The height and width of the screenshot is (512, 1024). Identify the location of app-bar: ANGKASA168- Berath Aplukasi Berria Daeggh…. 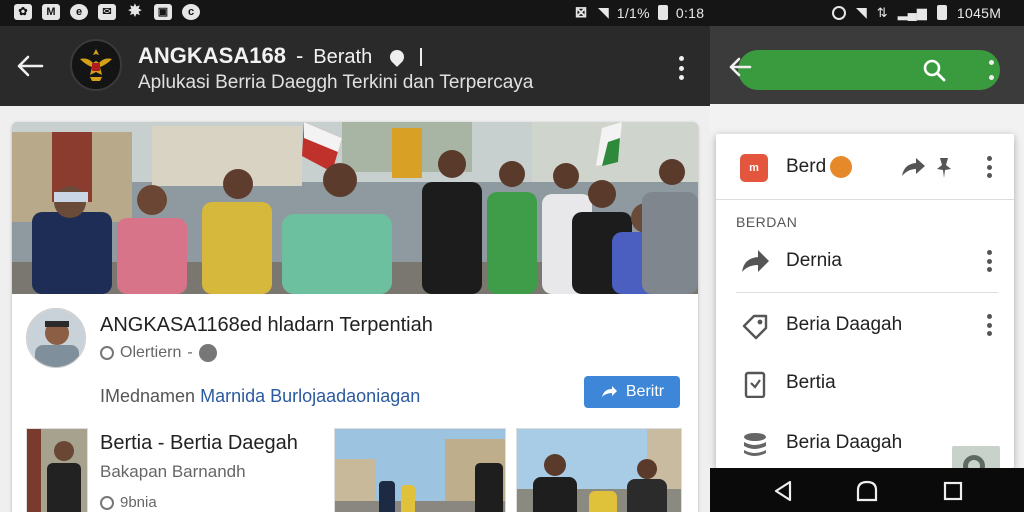
(355, 66).